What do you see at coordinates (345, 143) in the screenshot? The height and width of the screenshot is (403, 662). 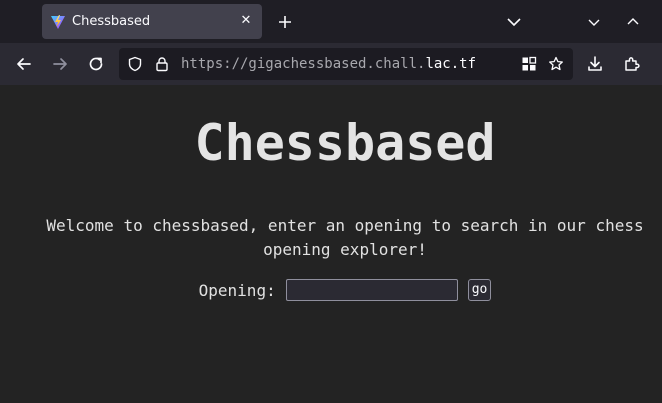 I see `page-title: Chessbased` at bounding box center [345, 143].